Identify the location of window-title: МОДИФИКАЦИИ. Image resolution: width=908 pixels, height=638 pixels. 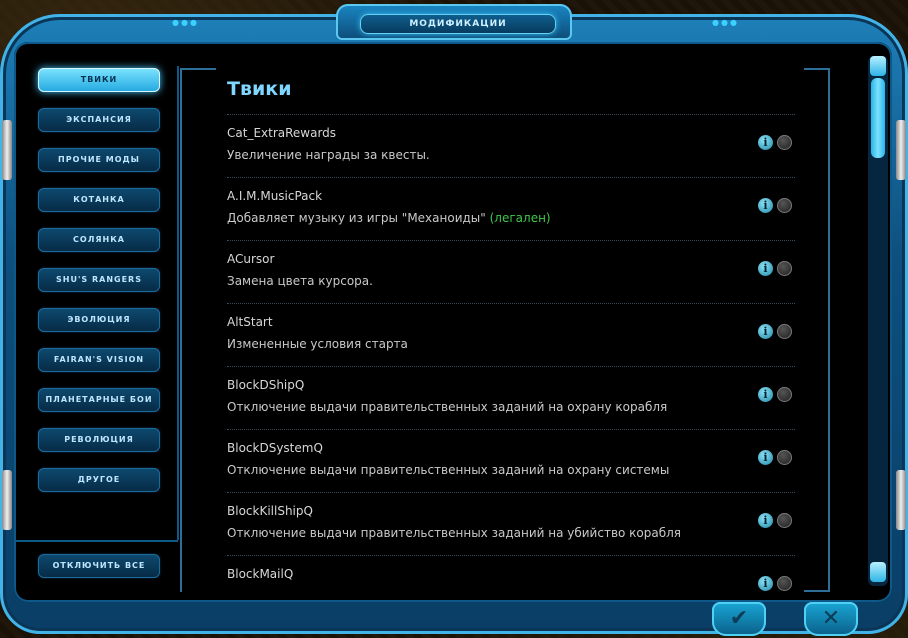
(458, 24).